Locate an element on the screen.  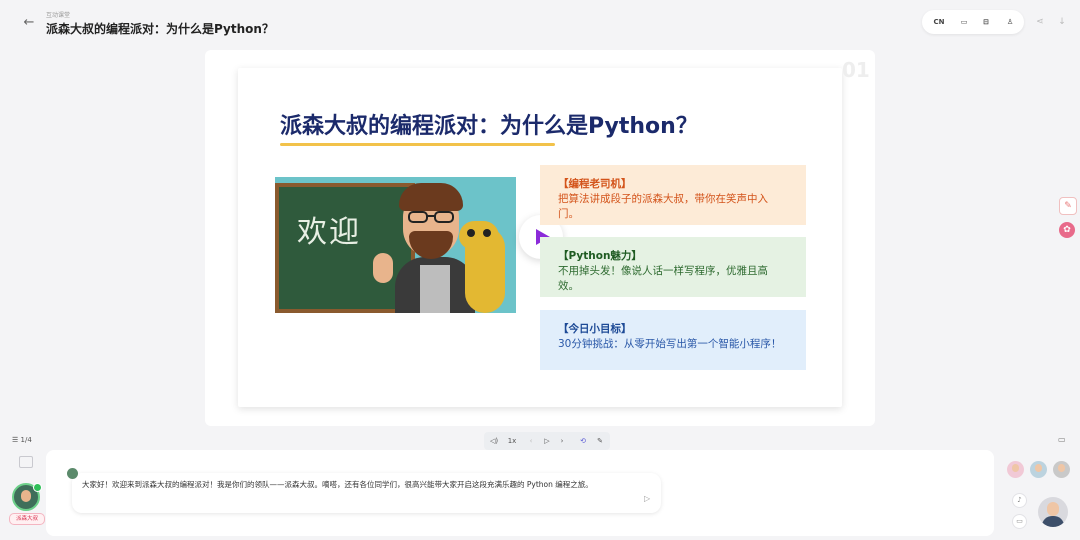
online-status-dot is located at coordinates (37, 487).